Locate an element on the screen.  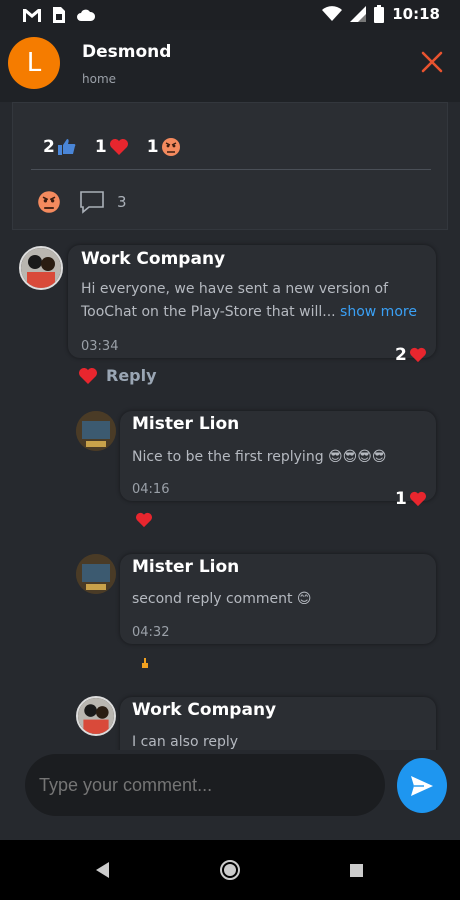
reaction-heart: 1 is located at coordinates (112, 147).